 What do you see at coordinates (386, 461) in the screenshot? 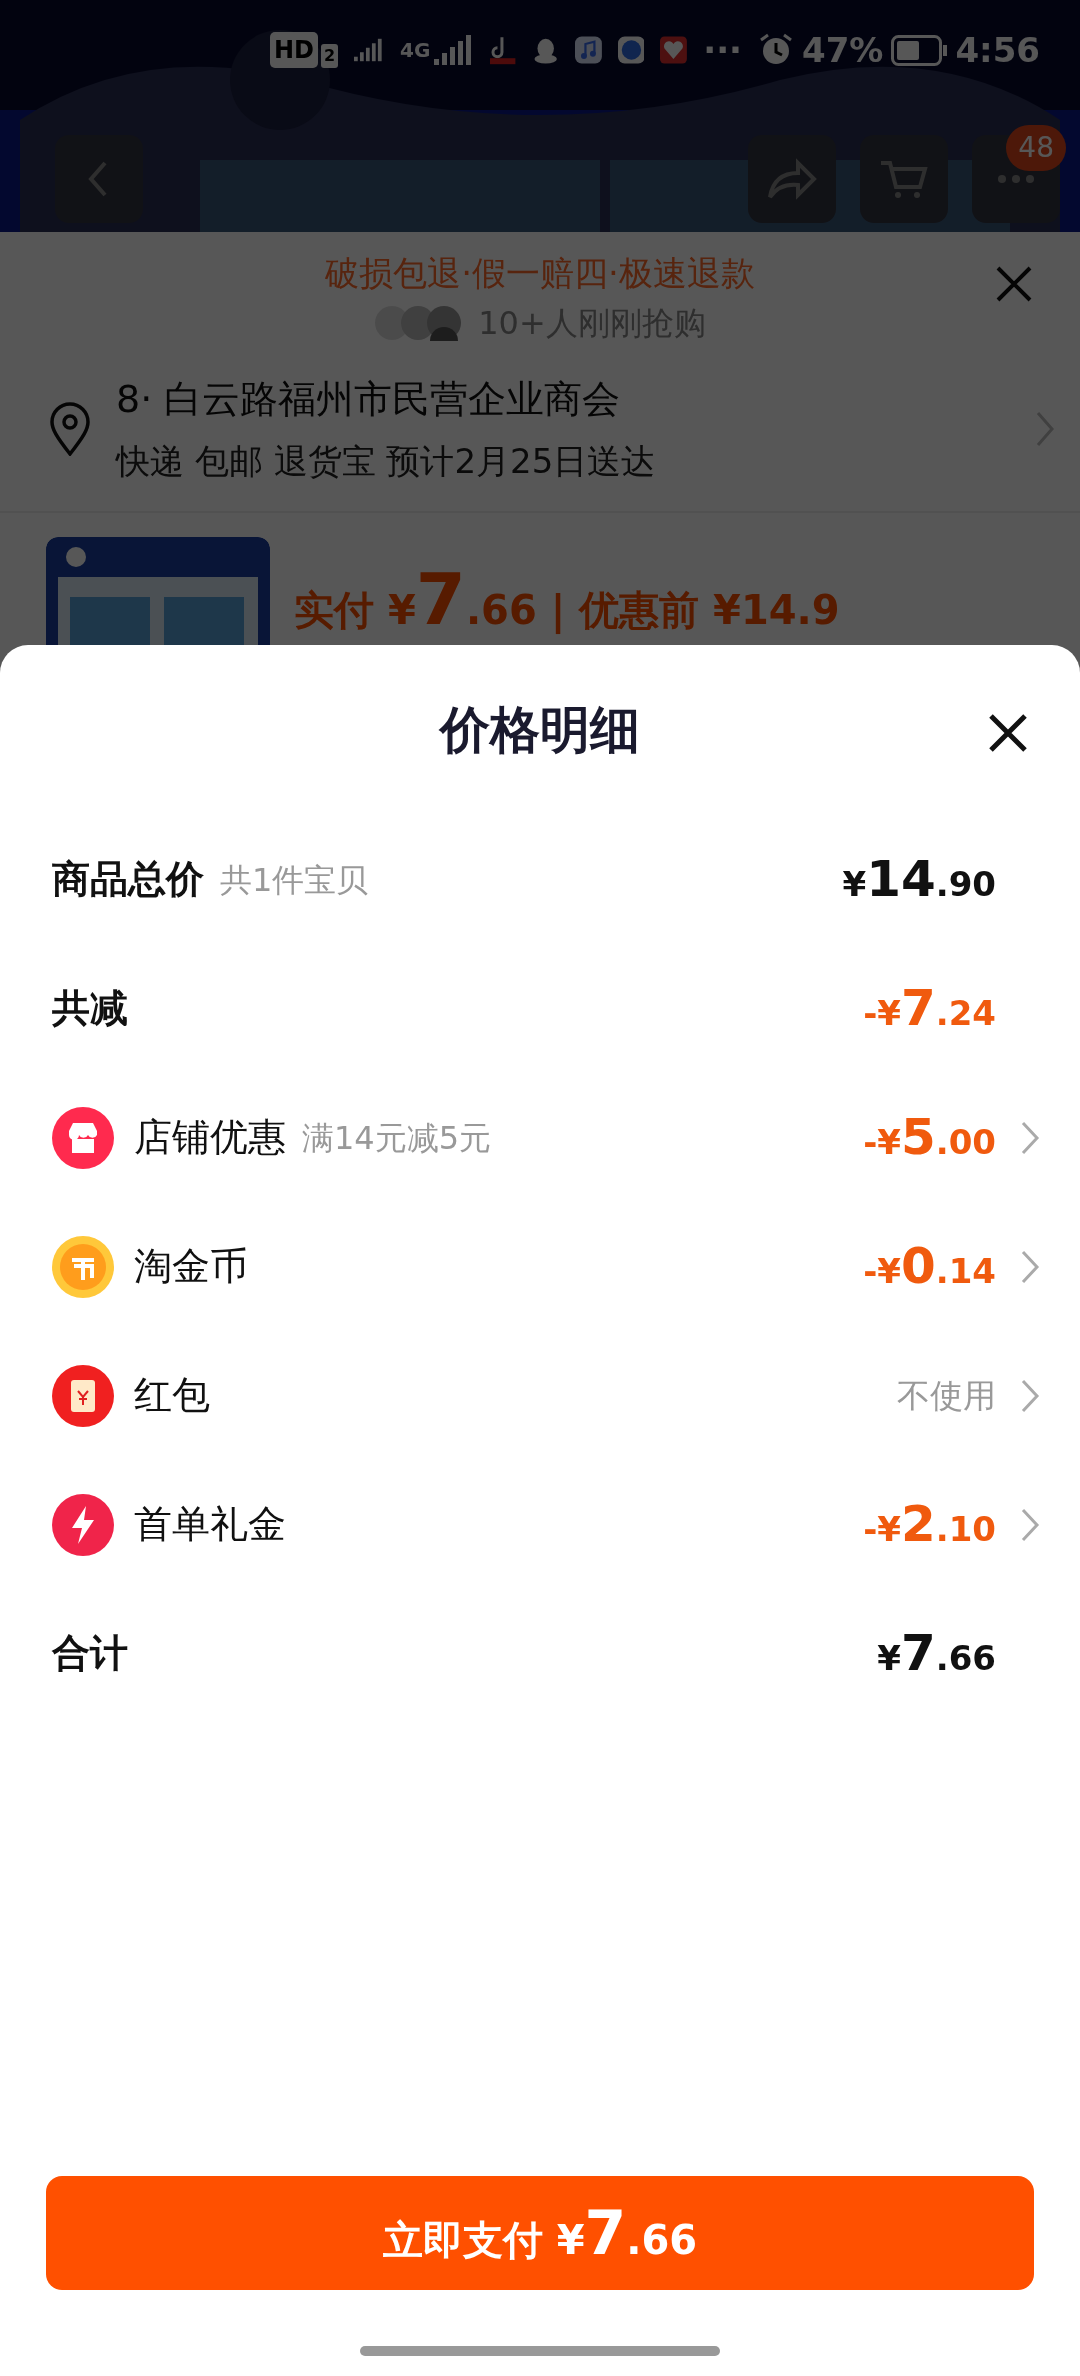
I see `delivery-text: 快递 包邮 退货宝 预计2月25日送达` at bounding box center [386, 461].